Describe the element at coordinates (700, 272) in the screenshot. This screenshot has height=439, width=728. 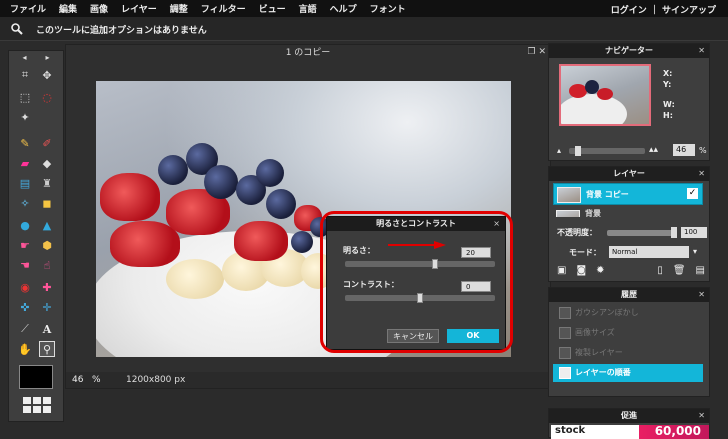
I see `layer-menu-icon: ▤` at that location.